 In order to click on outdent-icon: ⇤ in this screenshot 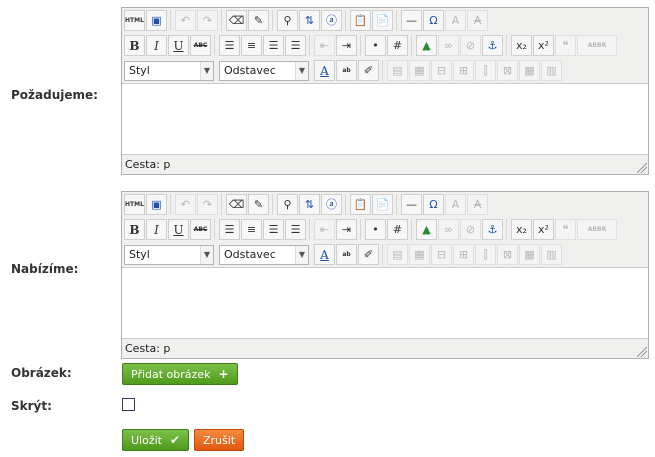, I will do `click(324, 229)`.